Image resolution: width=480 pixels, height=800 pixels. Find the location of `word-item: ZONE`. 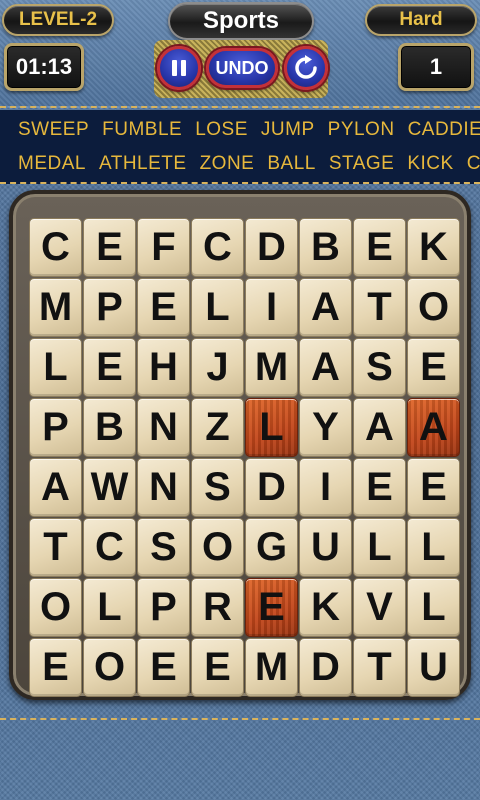

word-item: ZONE is located at coordinates (227, 163).